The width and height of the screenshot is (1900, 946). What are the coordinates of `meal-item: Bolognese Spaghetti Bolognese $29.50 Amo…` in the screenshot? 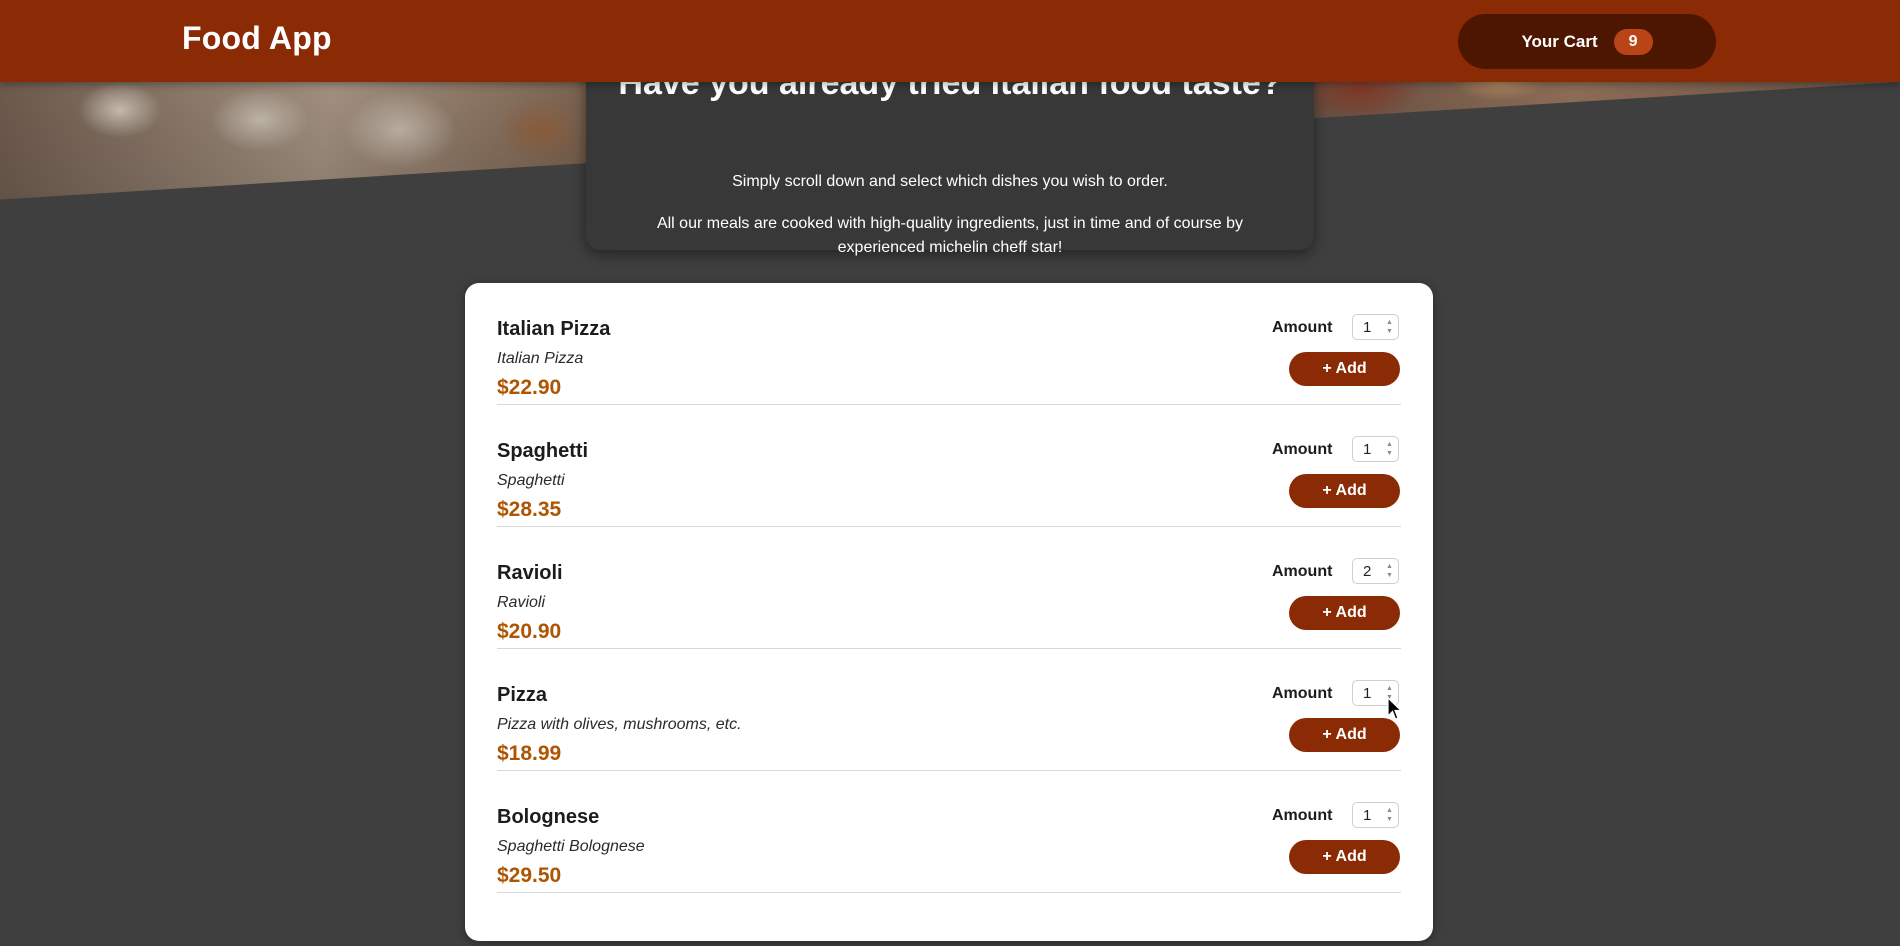 It's located at (949, 832).